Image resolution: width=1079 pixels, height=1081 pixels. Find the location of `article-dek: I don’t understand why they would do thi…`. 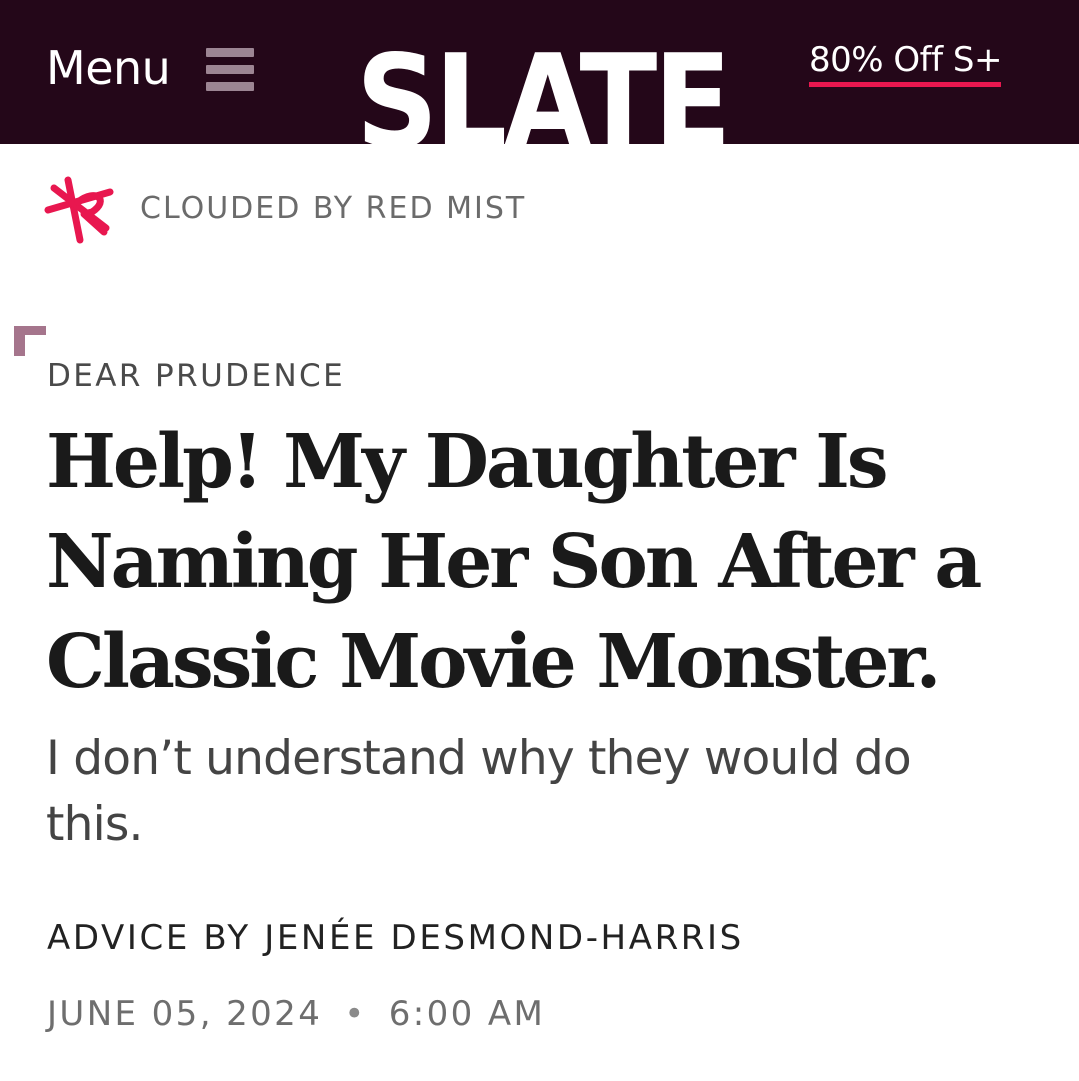

article-dek: I don’t understand why they would do thi… is located at coordinates (479, 791).